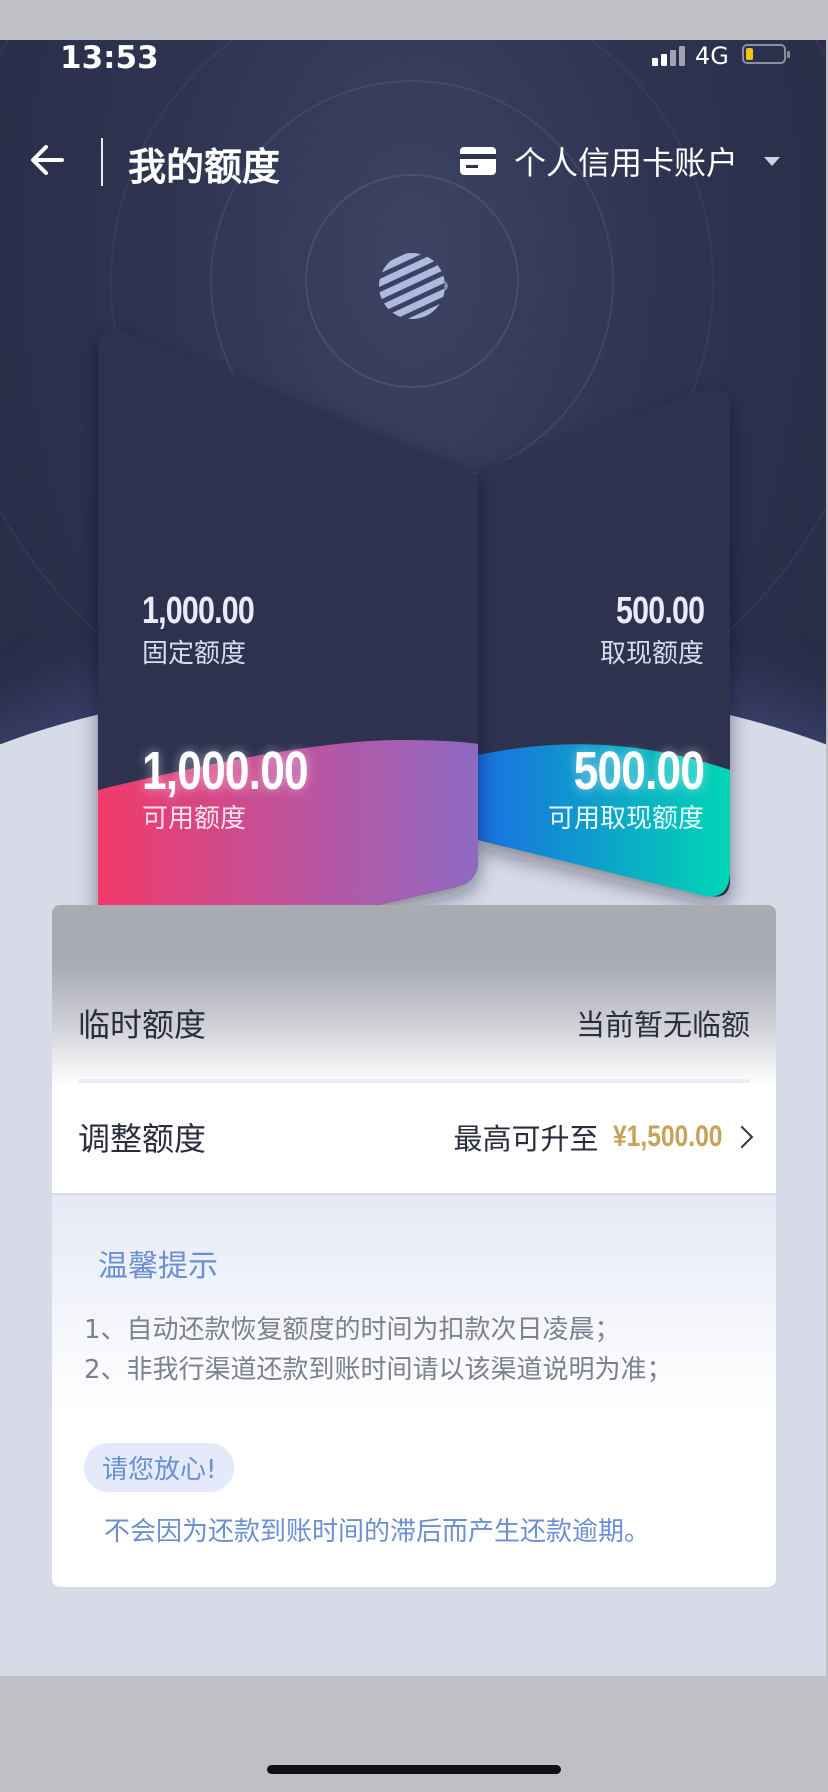  What do you see at coordinates (478, 161) in the screenshot?
I see `credit-card-icon` at bounding box center [478, 161].